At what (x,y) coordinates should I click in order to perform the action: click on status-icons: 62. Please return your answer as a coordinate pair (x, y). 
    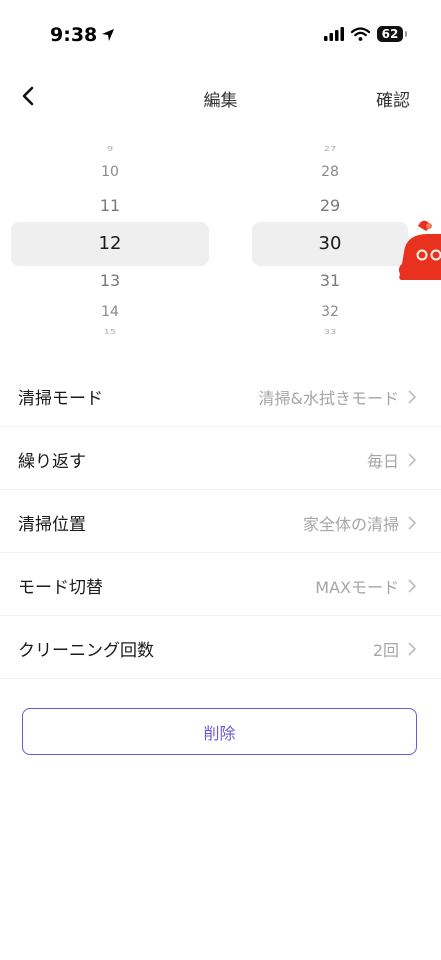
    Looking at the image, I should click on (365, 34).